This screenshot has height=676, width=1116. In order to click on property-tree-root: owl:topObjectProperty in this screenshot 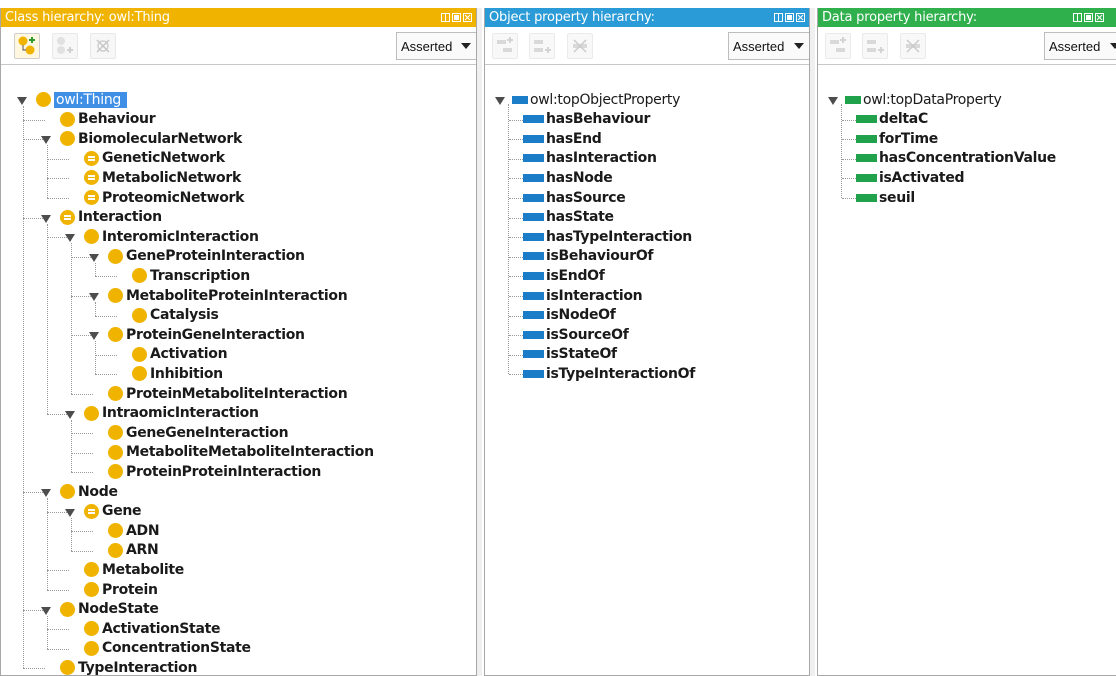, I will do `click(596, 99)`.